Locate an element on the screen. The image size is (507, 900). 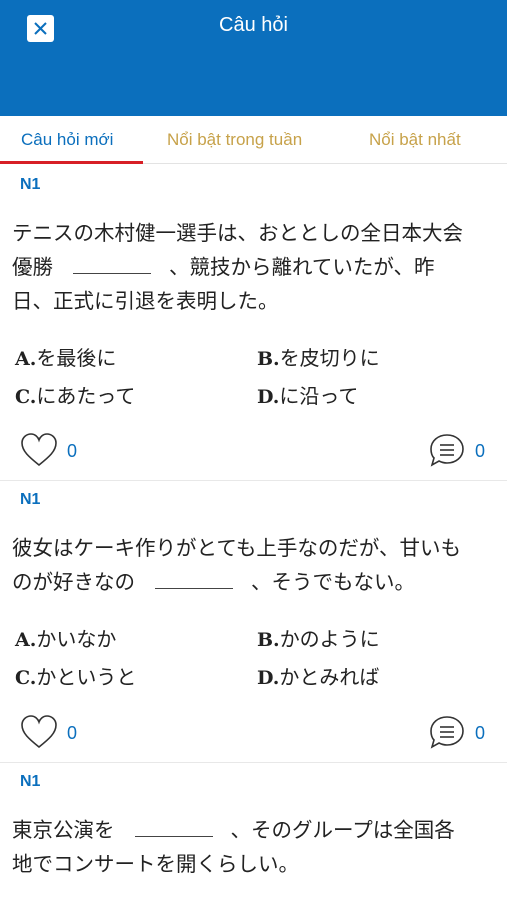
option-c: C.かというと is located at coordinates (75, 675).